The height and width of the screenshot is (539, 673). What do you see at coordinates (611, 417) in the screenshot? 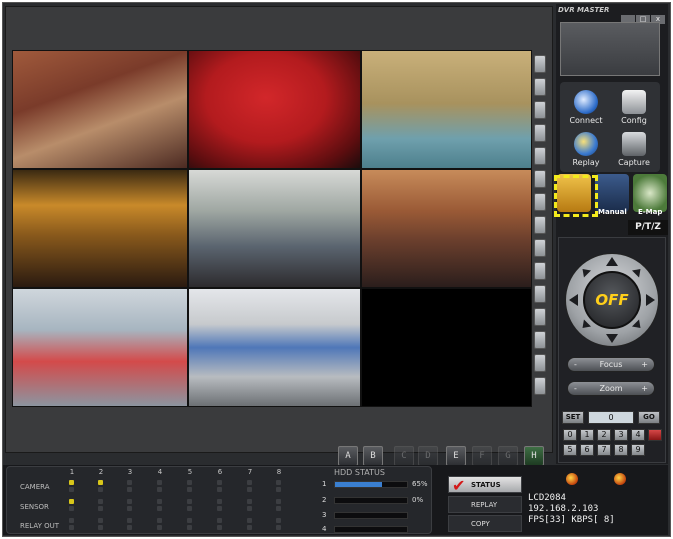
I see `preset-number-field: 0` at bounding box center [611, 417].